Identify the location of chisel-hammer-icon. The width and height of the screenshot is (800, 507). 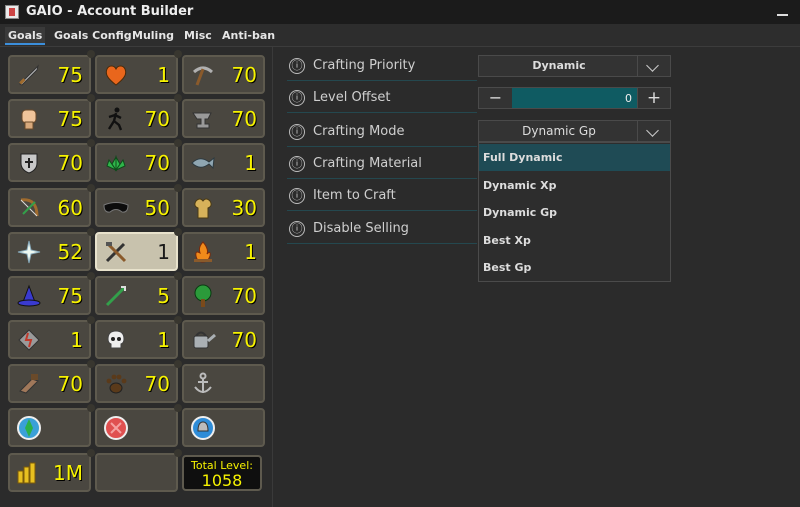
(116, 252).